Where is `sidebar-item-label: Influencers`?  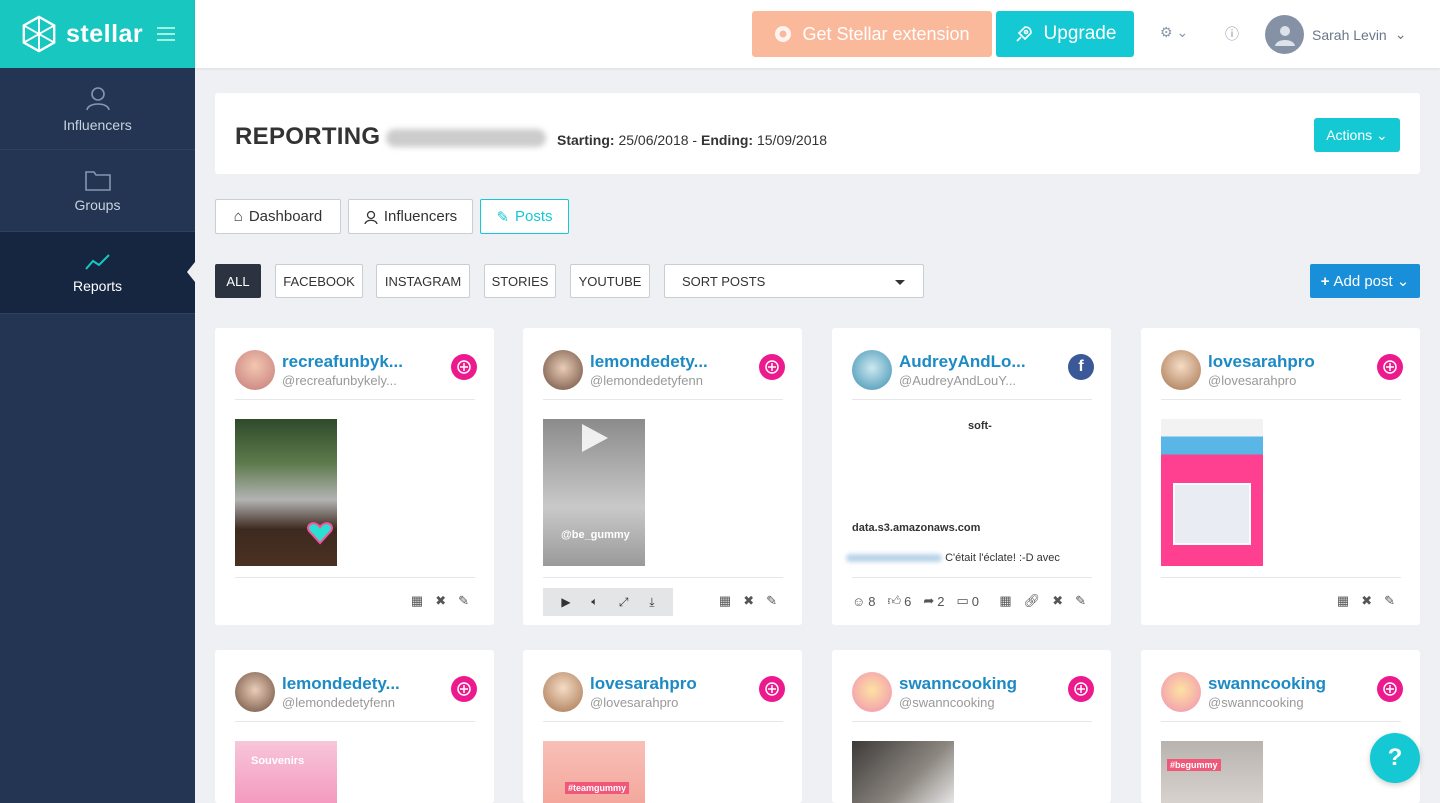
sidebar-item-label: Influencers is located at coordinates (97, 124).